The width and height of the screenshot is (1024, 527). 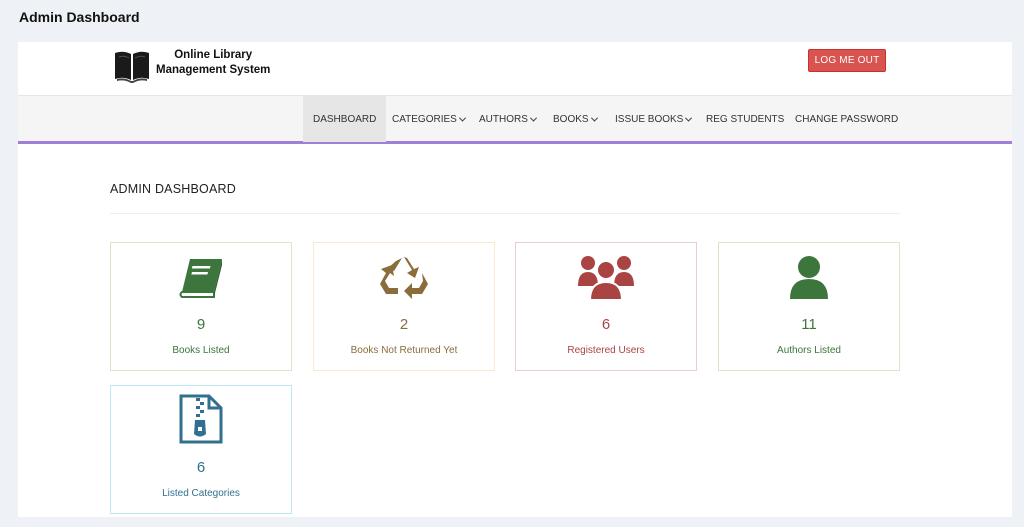 I want to click on stat-card-registered-users: 6 Registered Users, so click(x=606, y=306).